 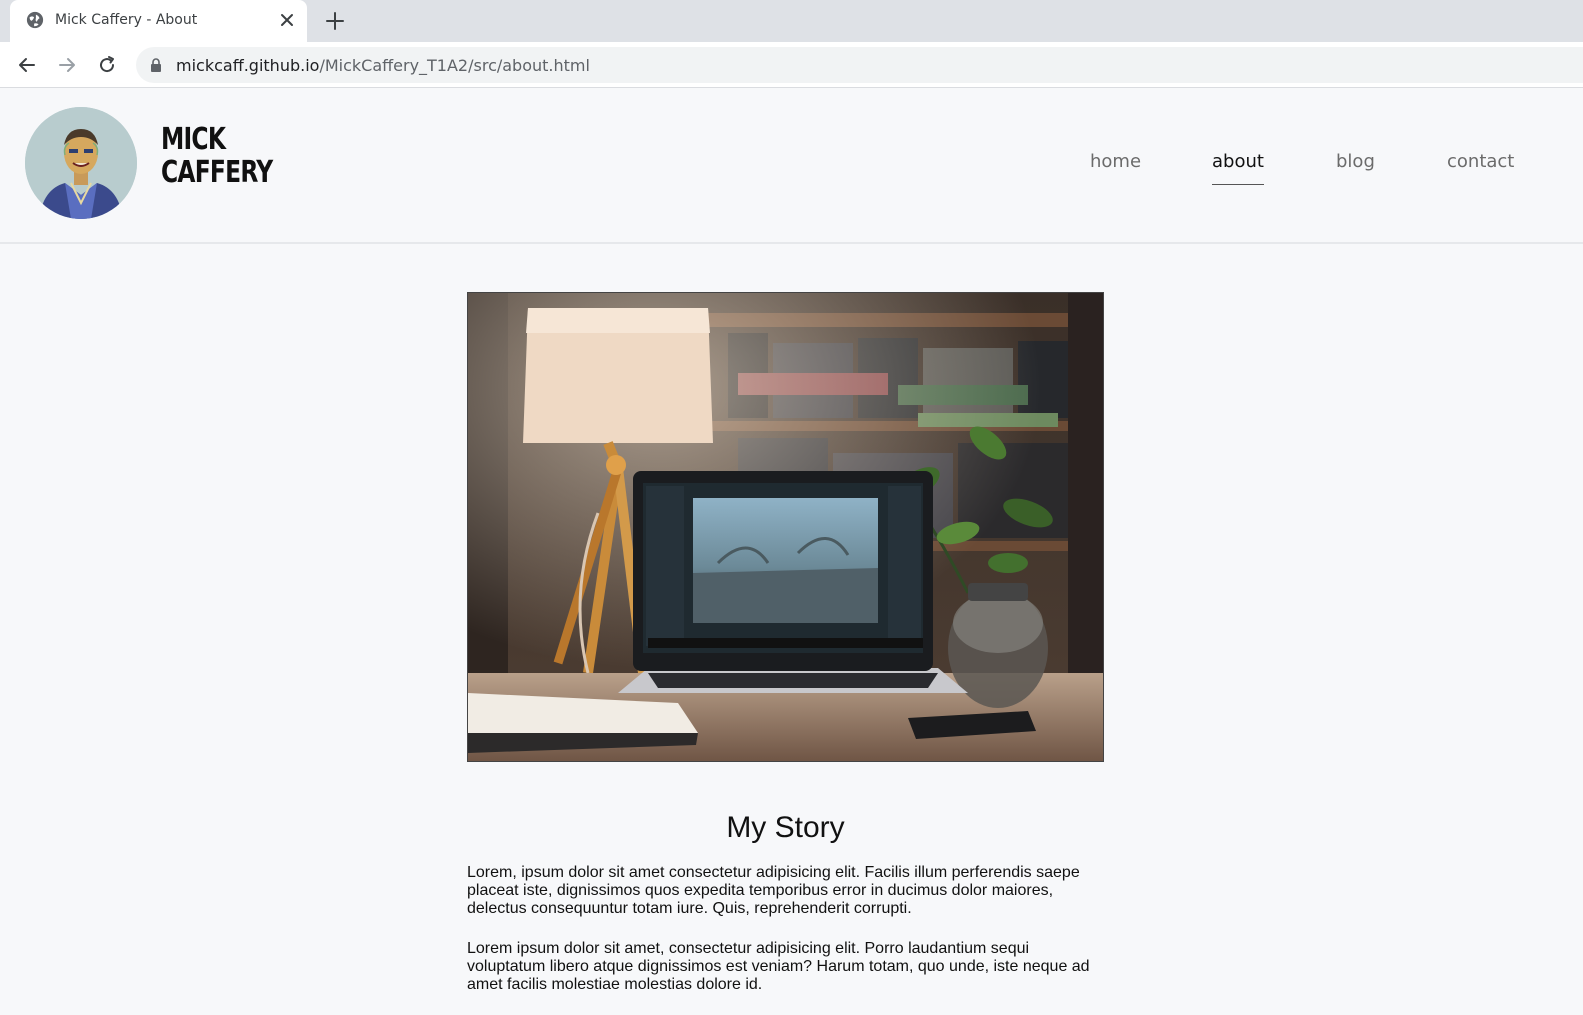 I want to click on back-arrow-icon, so click(x=27, y=65).